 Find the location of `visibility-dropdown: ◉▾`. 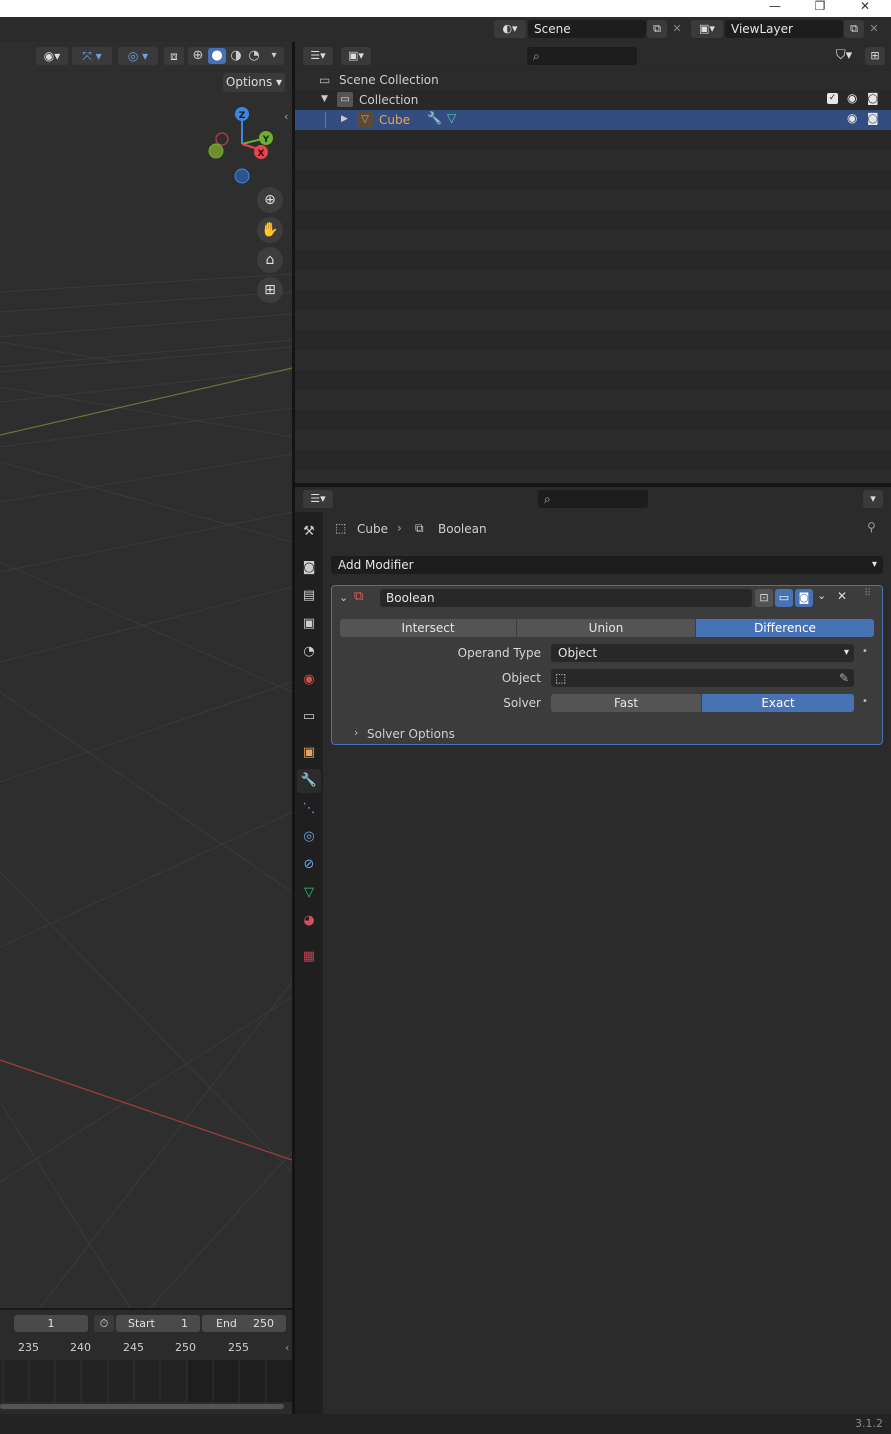

visibility-dropdown: ◉▾ is located at coordinates (52, 56).